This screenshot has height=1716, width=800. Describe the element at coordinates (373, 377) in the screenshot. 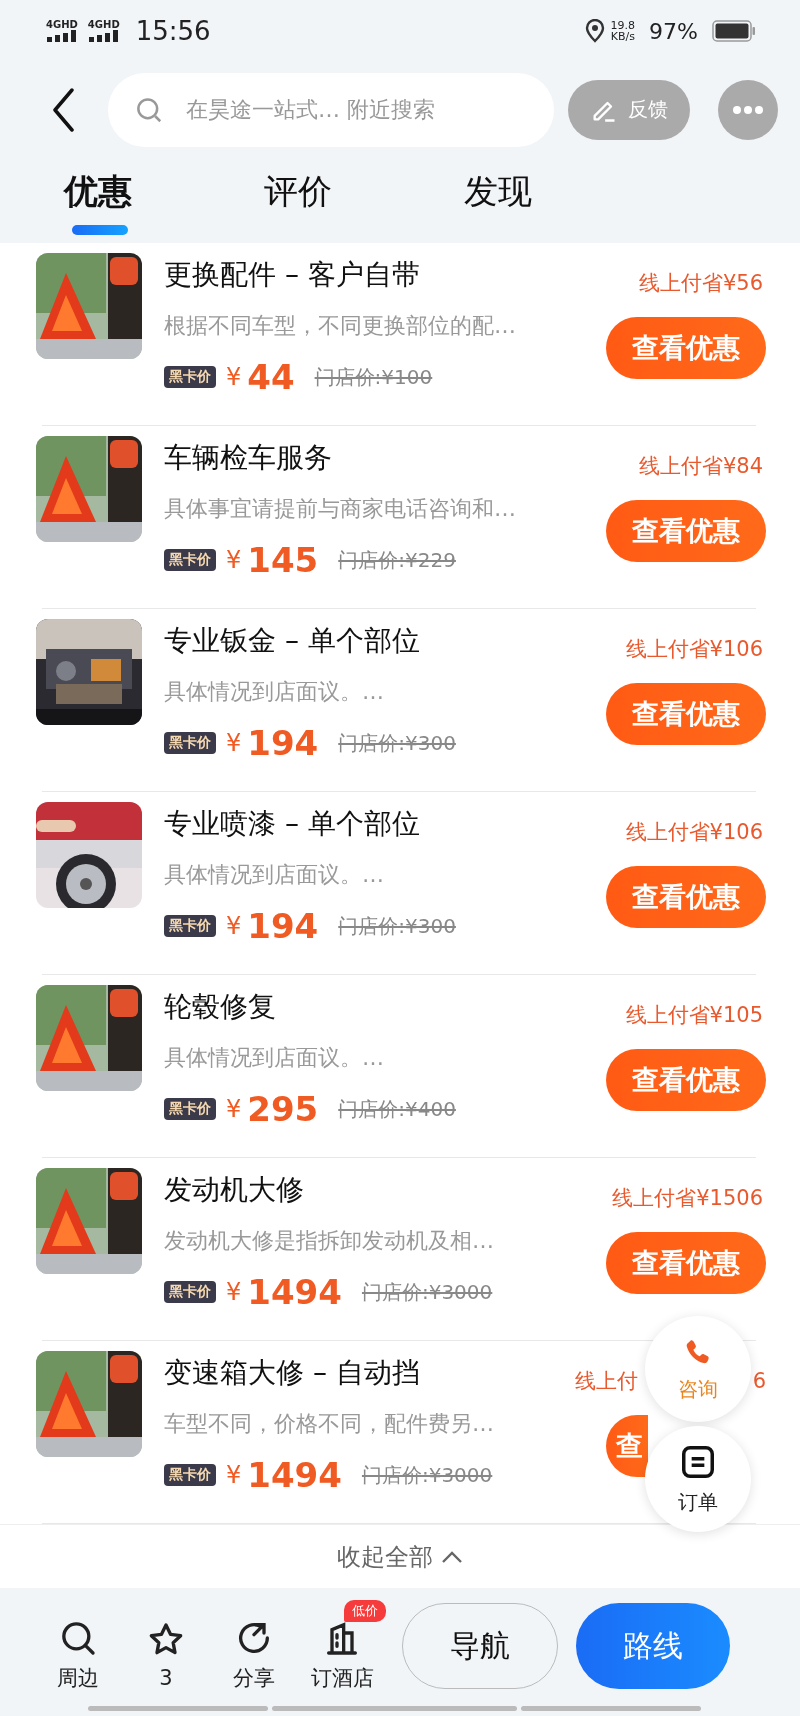

I see `store-price: 门店价:¥100` at that location.